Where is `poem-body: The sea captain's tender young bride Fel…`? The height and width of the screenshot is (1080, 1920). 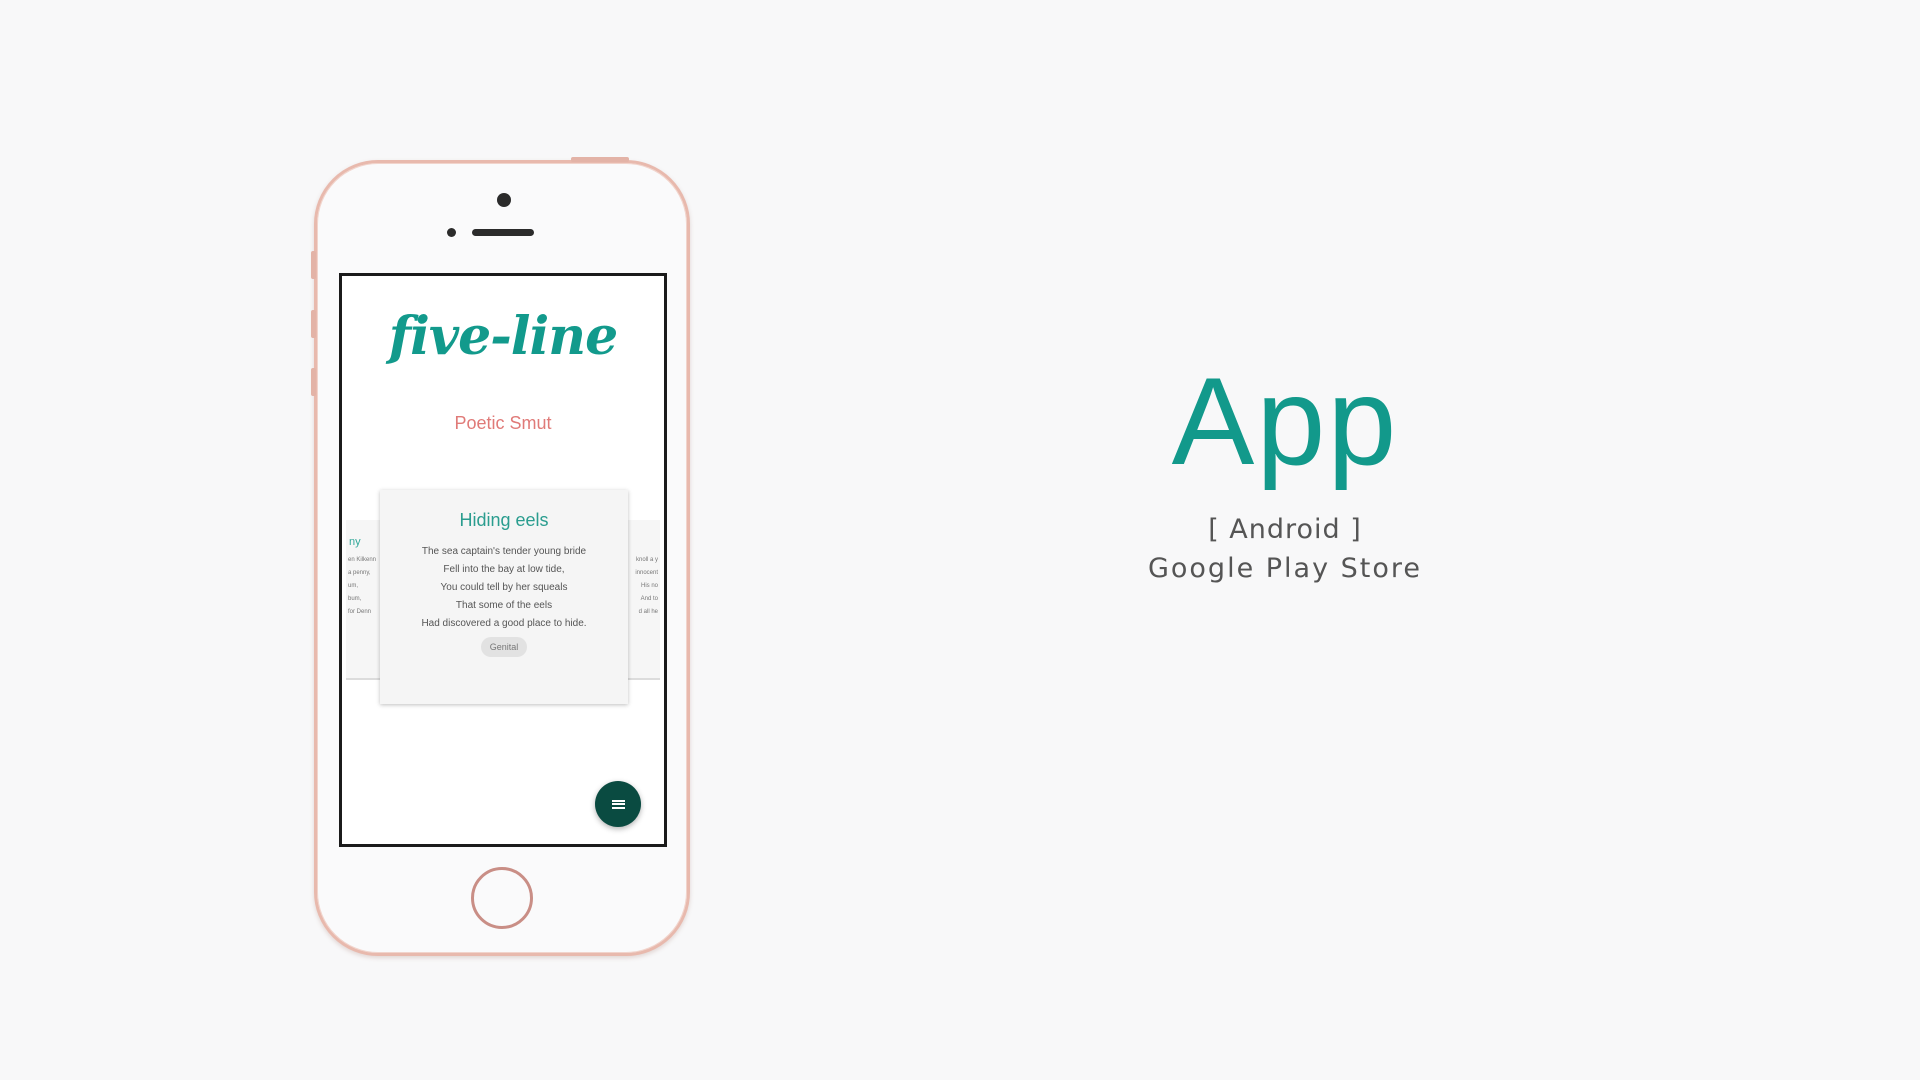
poem-body: The sea captain's tender young bride Fel… is located at coordinates (504, 588).